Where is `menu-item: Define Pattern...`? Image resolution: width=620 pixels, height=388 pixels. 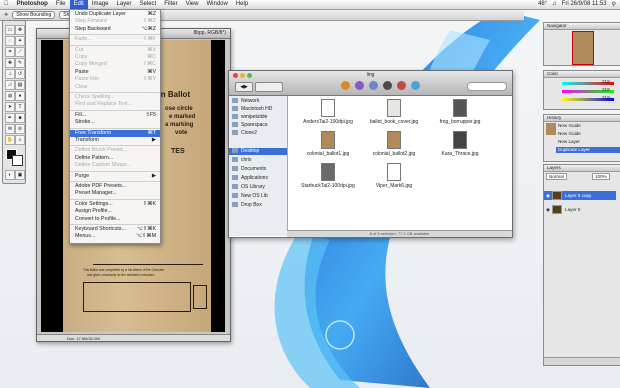
menu-item: Define Pattern... is located at coordinates (115, 158).